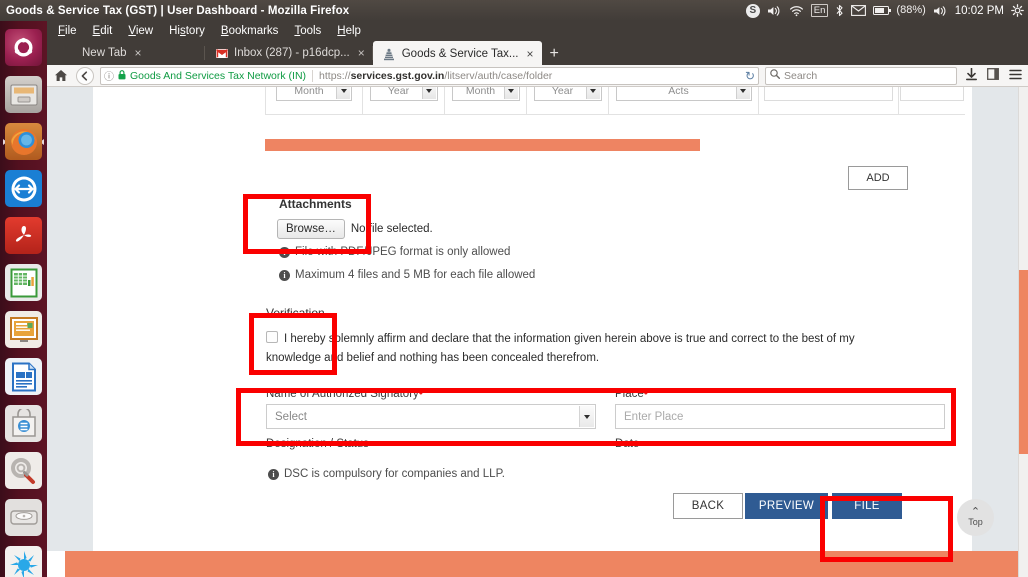 The image size is (1028, 577). What do you see at coordinates (780, 416) in the screenshot?
I see `place-input: Enter Place` at bounding box center [780, 416].